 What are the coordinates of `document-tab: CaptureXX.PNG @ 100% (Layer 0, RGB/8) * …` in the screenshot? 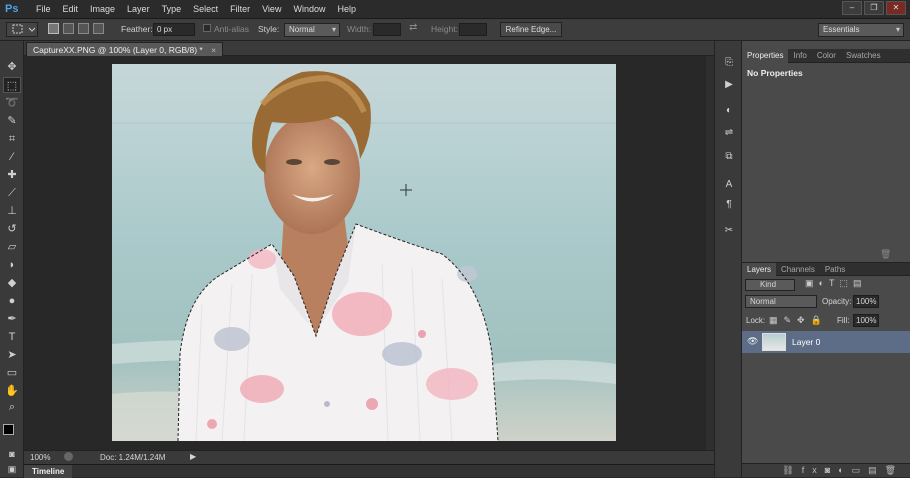 It's located at (125, 49).